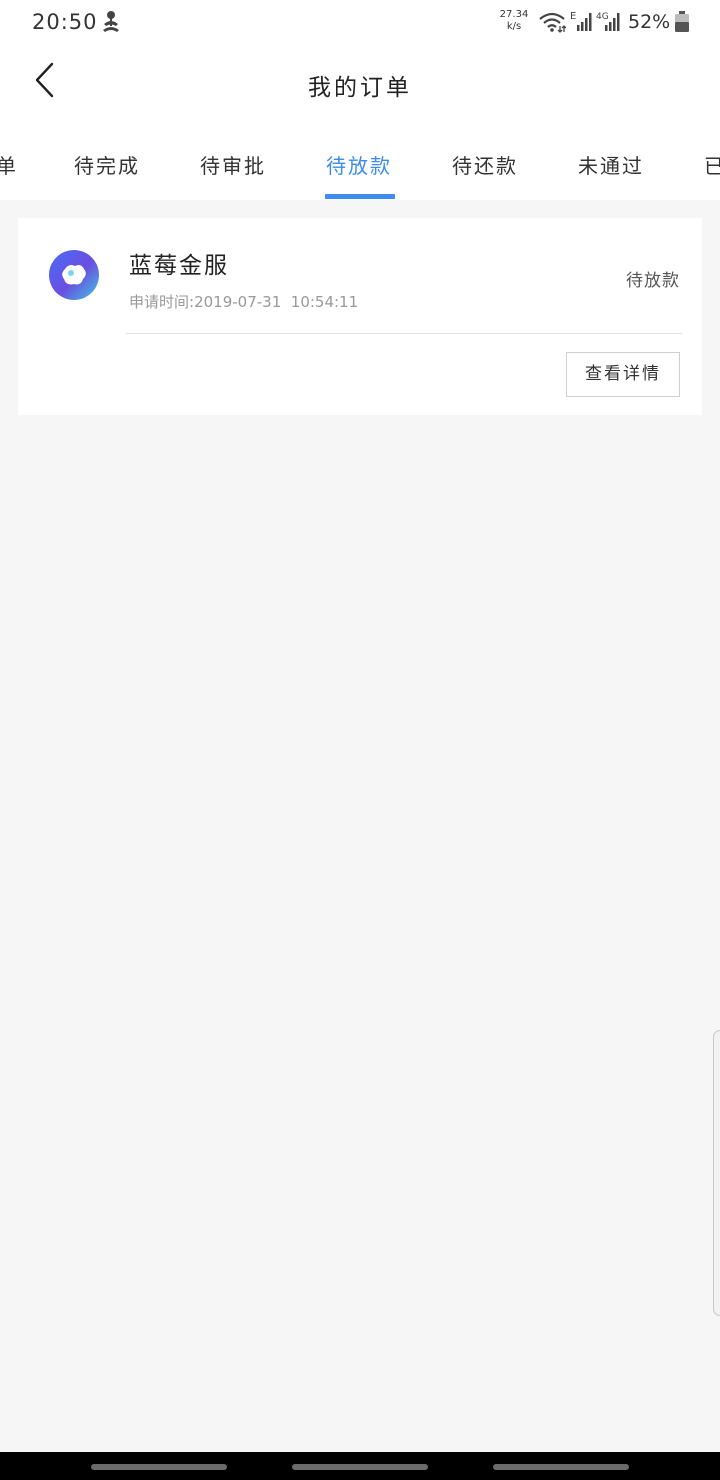 The height and width of the screenshot is (1480, 720). Describe the element at coordinates (514, 14) in the screenshot. I see `network-speed-value: 27.34` at that location.